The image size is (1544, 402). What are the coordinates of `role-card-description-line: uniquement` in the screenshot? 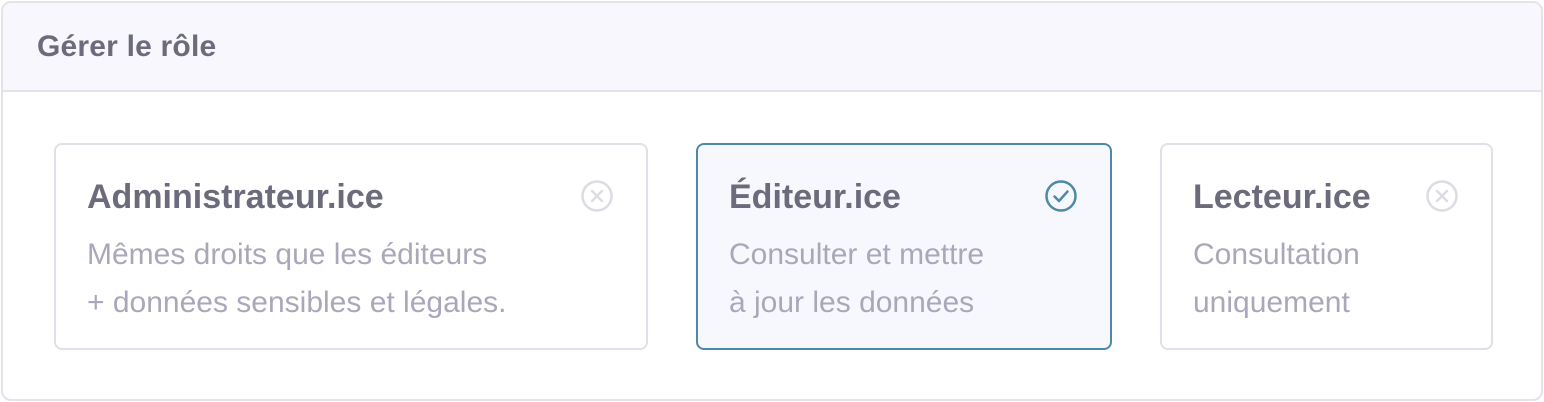 It's located at (1271, 302).